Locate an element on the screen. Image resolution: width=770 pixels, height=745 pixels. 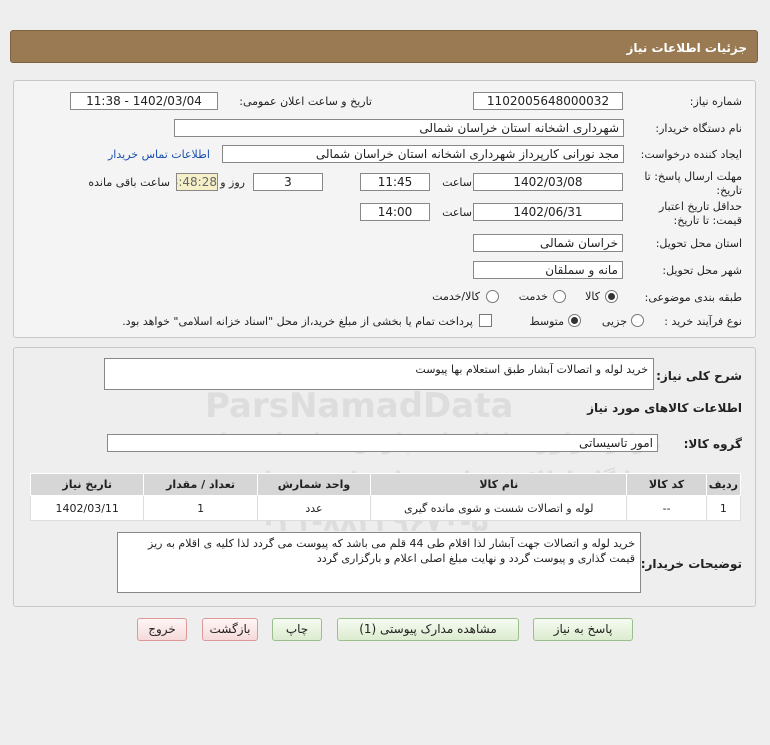
process-label: نوع فرآیند خرید : is located at coordinates (703, 321).